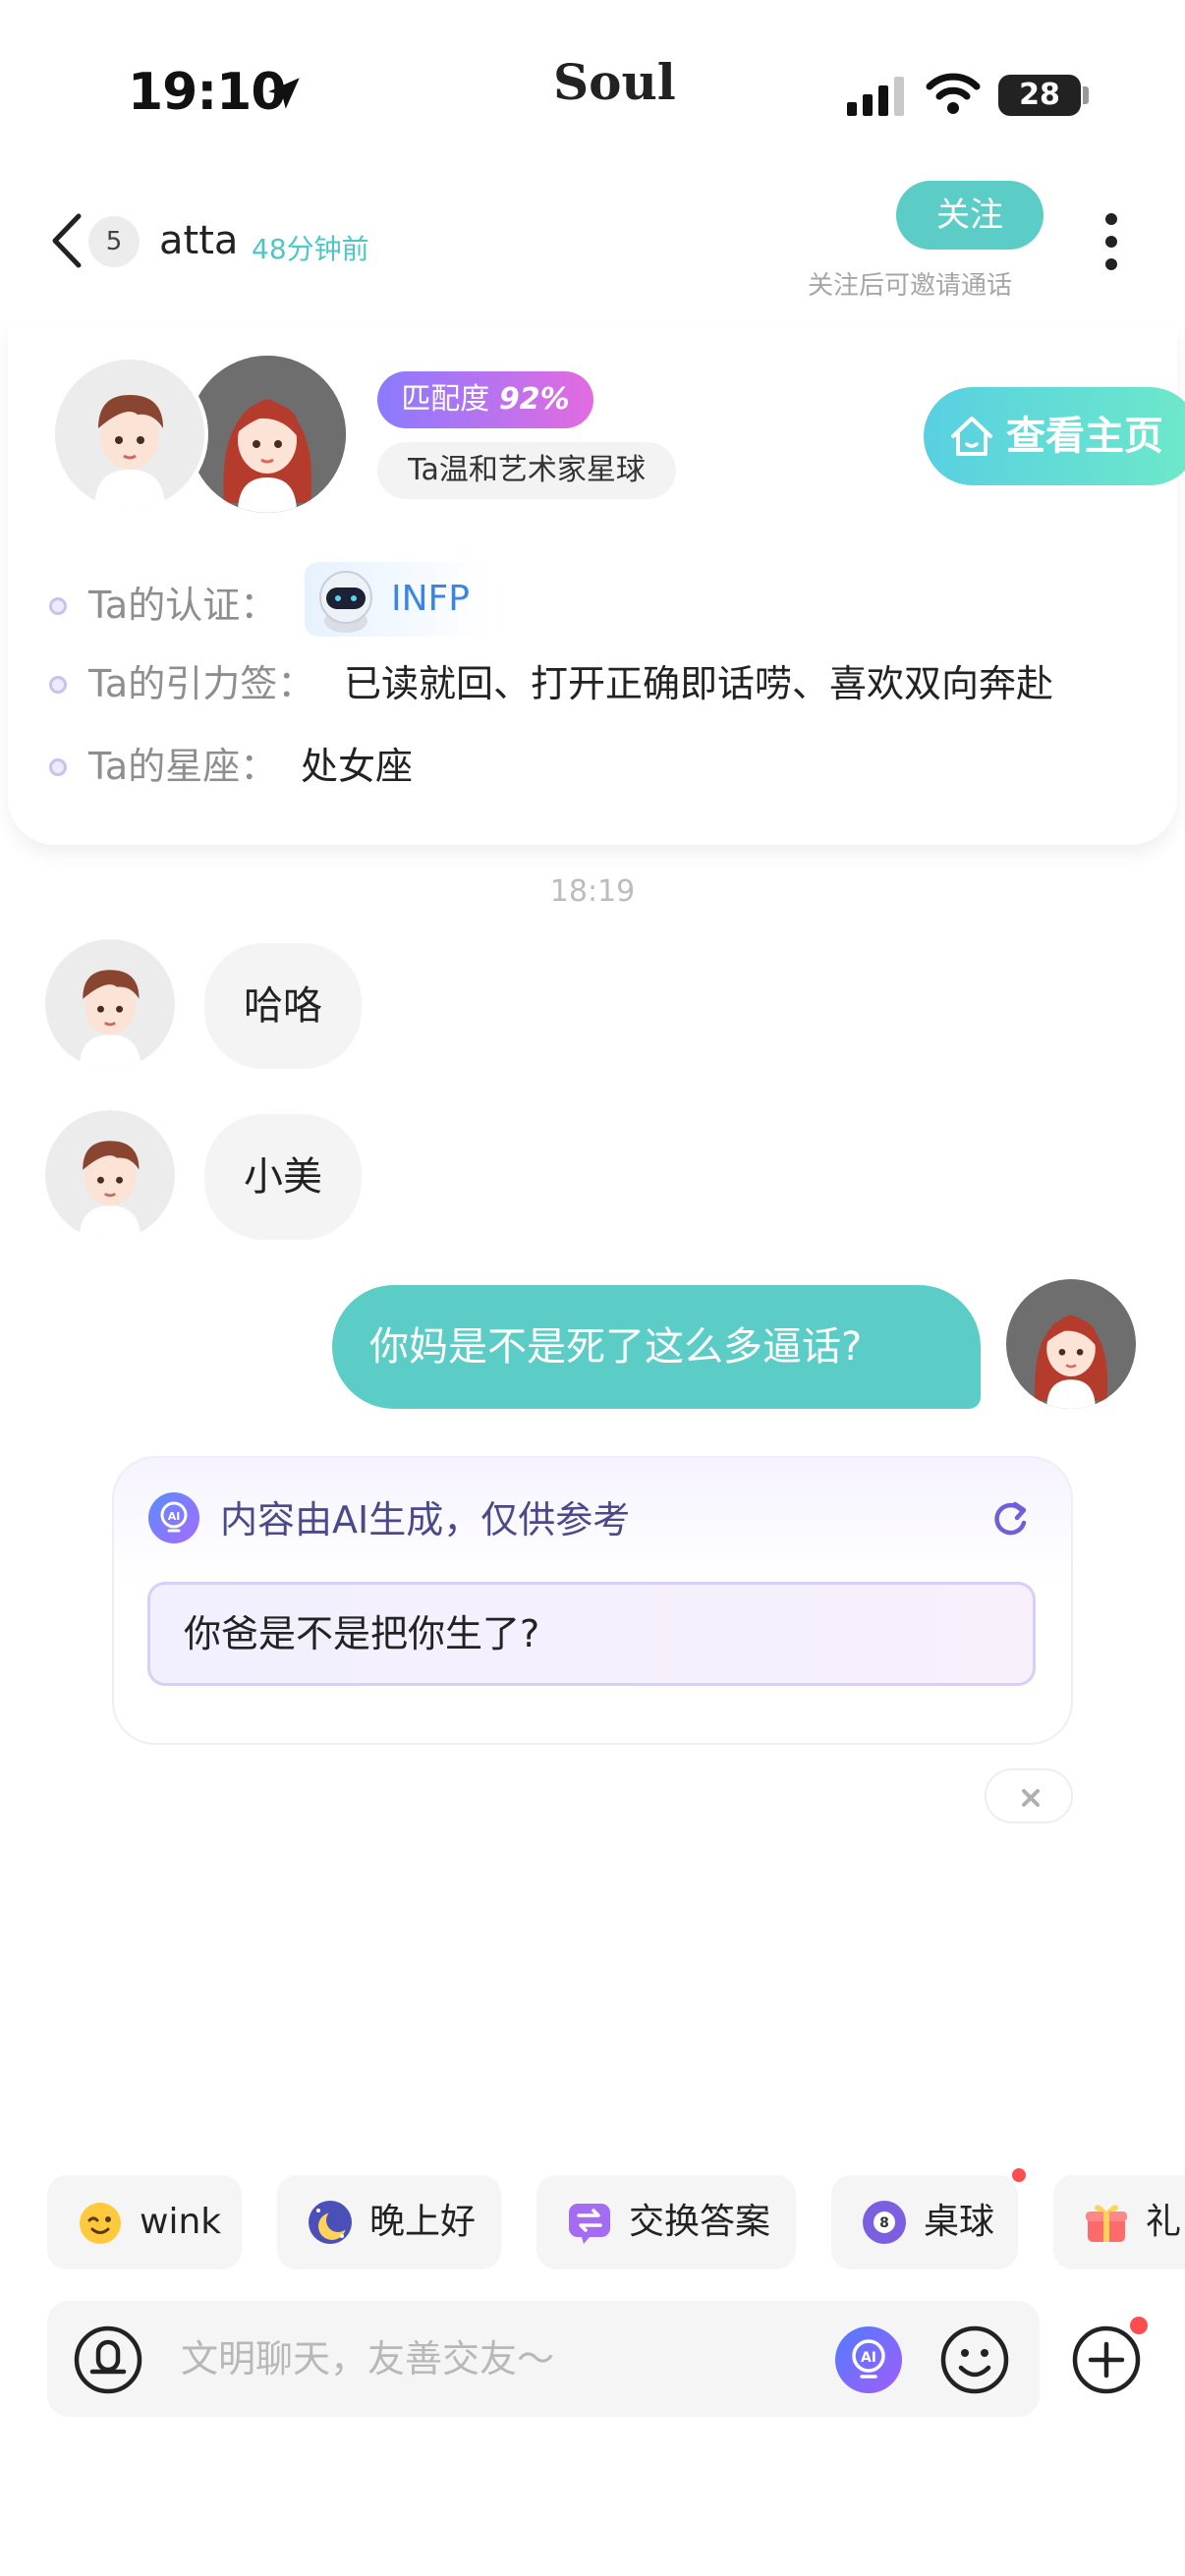 The width and height of the screenshot is (1185, 2576). I want to click on info-label: Ta的星座：, so click(183, 766).